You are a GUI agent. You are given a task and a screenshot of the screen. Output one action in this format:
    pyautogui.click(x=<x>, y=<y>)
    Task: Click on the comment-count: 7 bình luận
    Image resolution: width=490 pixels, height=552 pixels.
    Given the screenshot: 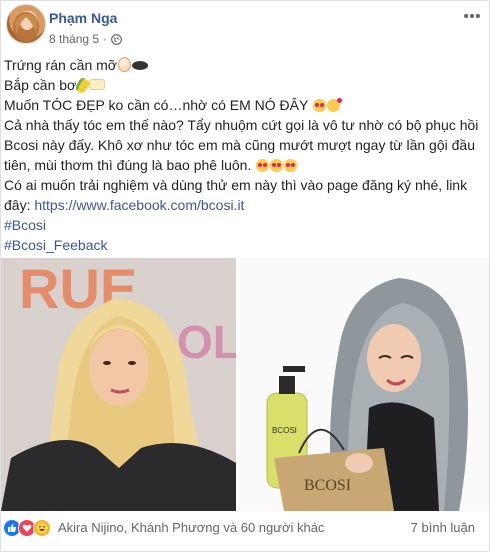 What is the action you would take?
    pyautogui.click(x=443, y=527)
    